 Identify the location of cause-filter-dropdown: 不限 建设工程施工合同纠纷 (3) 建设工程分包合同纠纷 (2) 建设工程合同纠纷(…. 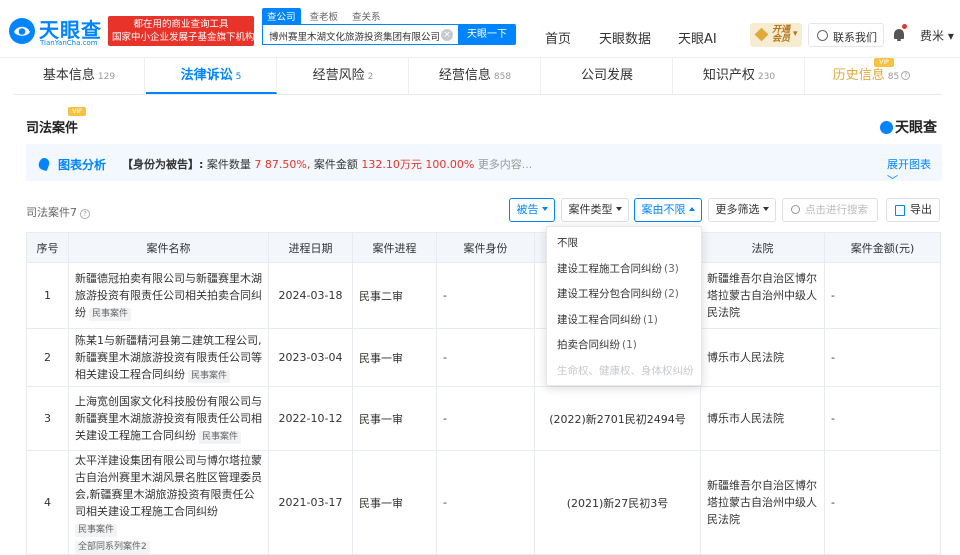
(624, 306).